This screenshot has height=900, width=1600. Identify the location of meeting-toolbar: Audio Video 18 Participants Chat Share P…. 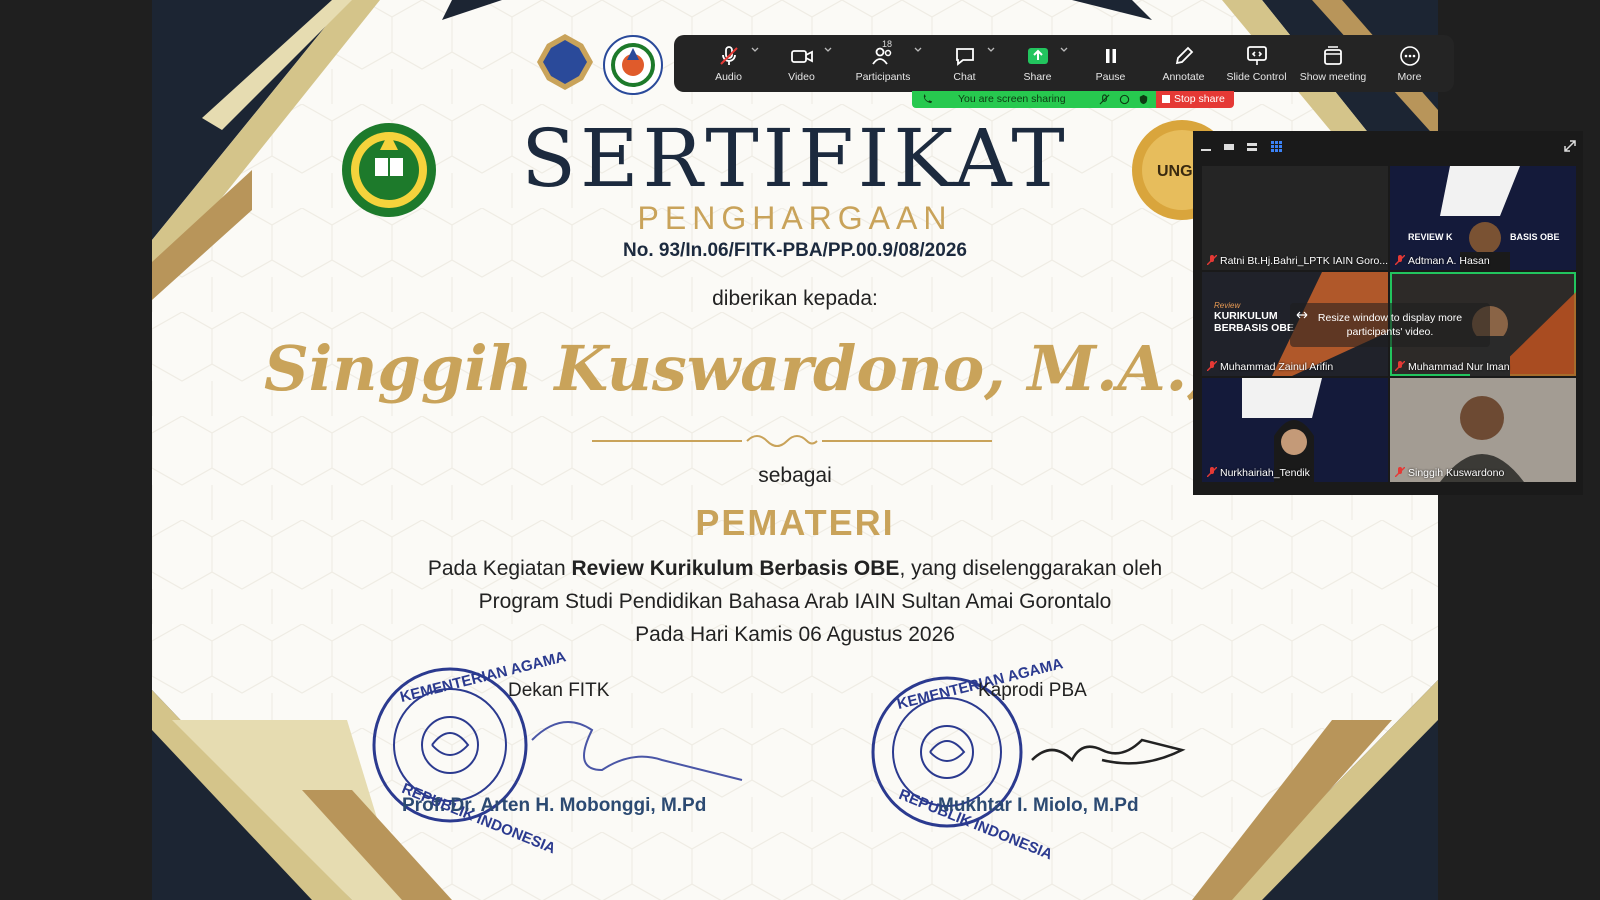
(1064, 63).